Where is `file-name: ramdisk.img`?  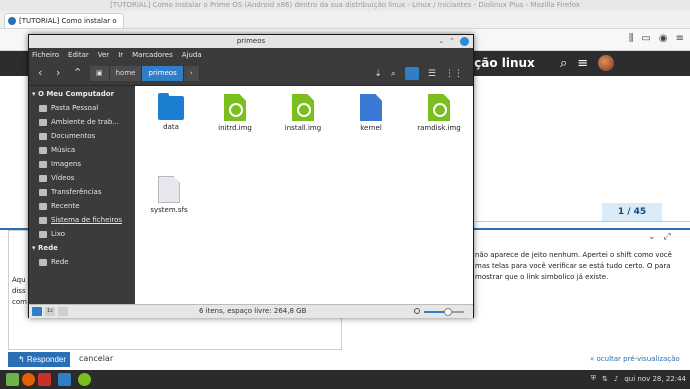
file-name: ramdisk.img is located at coordinates (439, 128).